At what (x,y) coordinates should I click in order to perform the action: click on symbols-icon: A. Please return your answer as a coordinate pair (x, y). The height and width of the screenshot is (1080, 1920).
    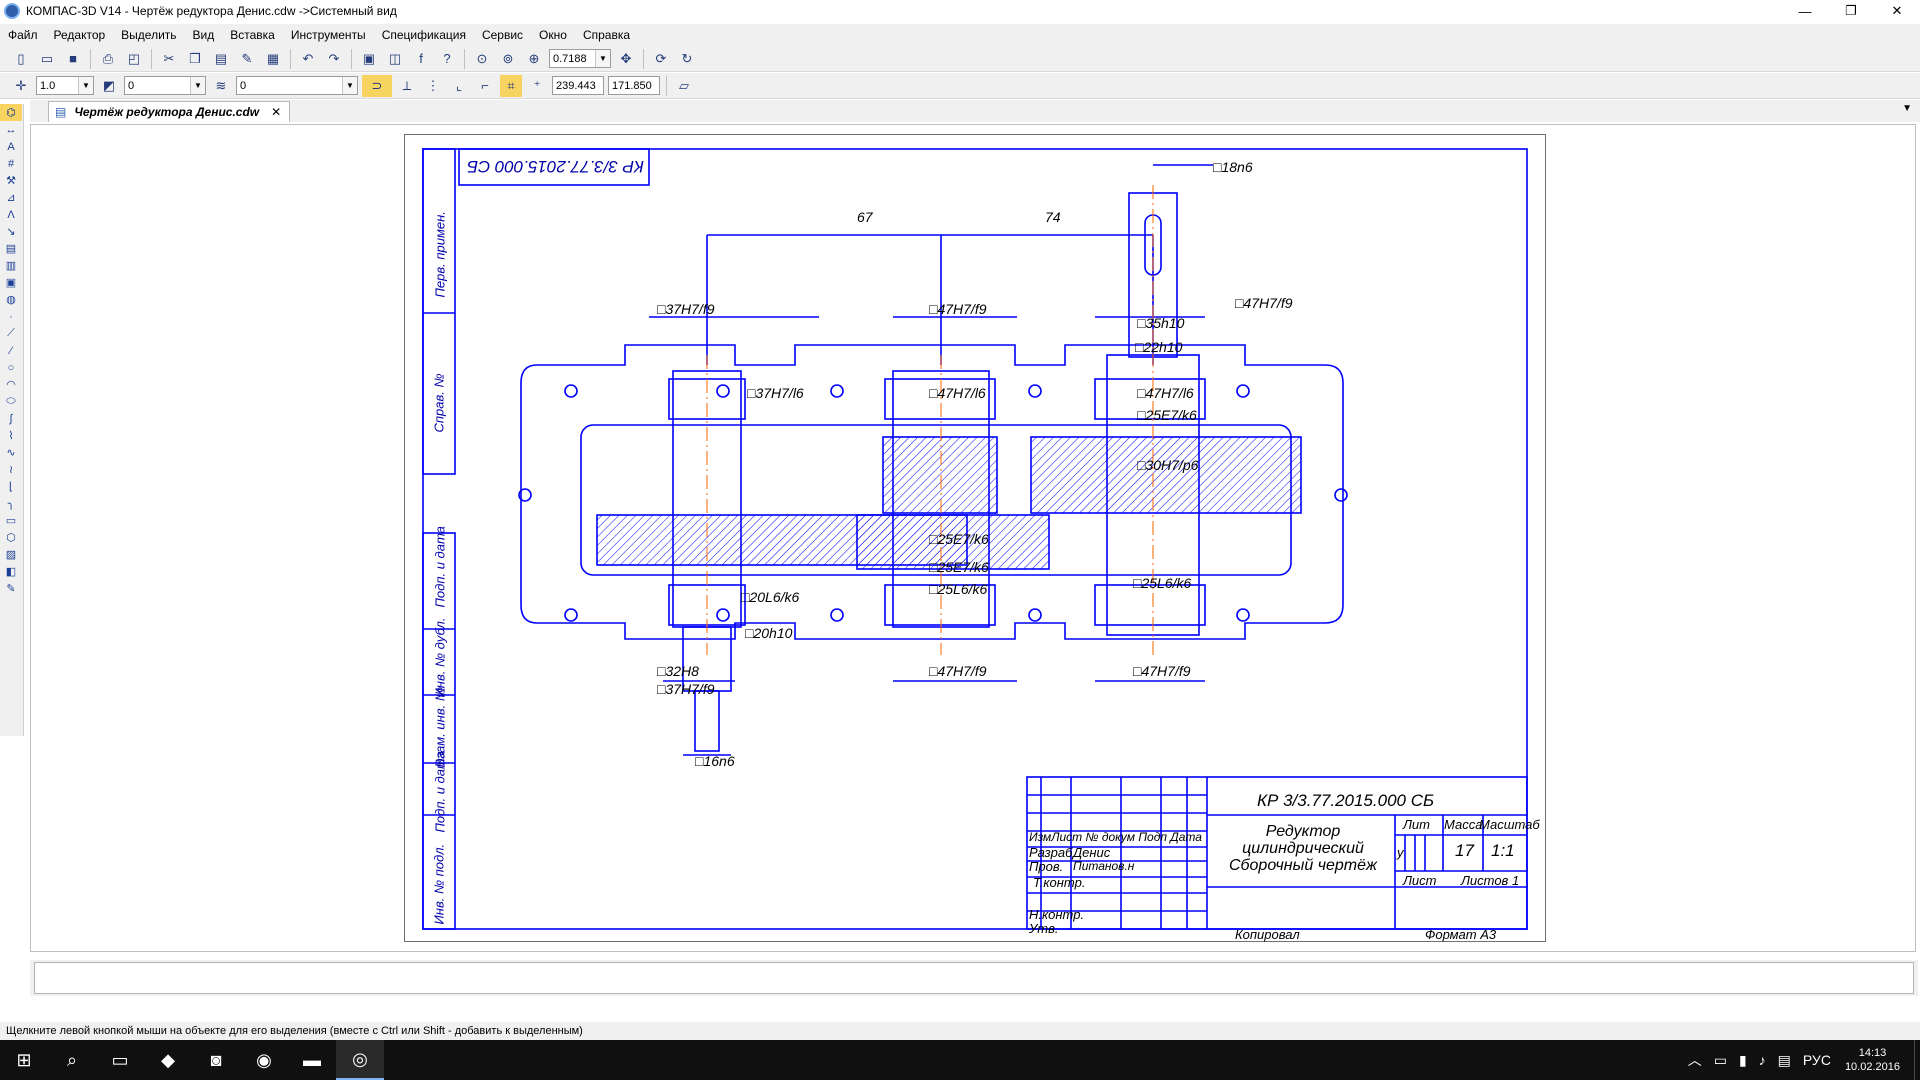
    Looking at the image, I should click on (11, 146).